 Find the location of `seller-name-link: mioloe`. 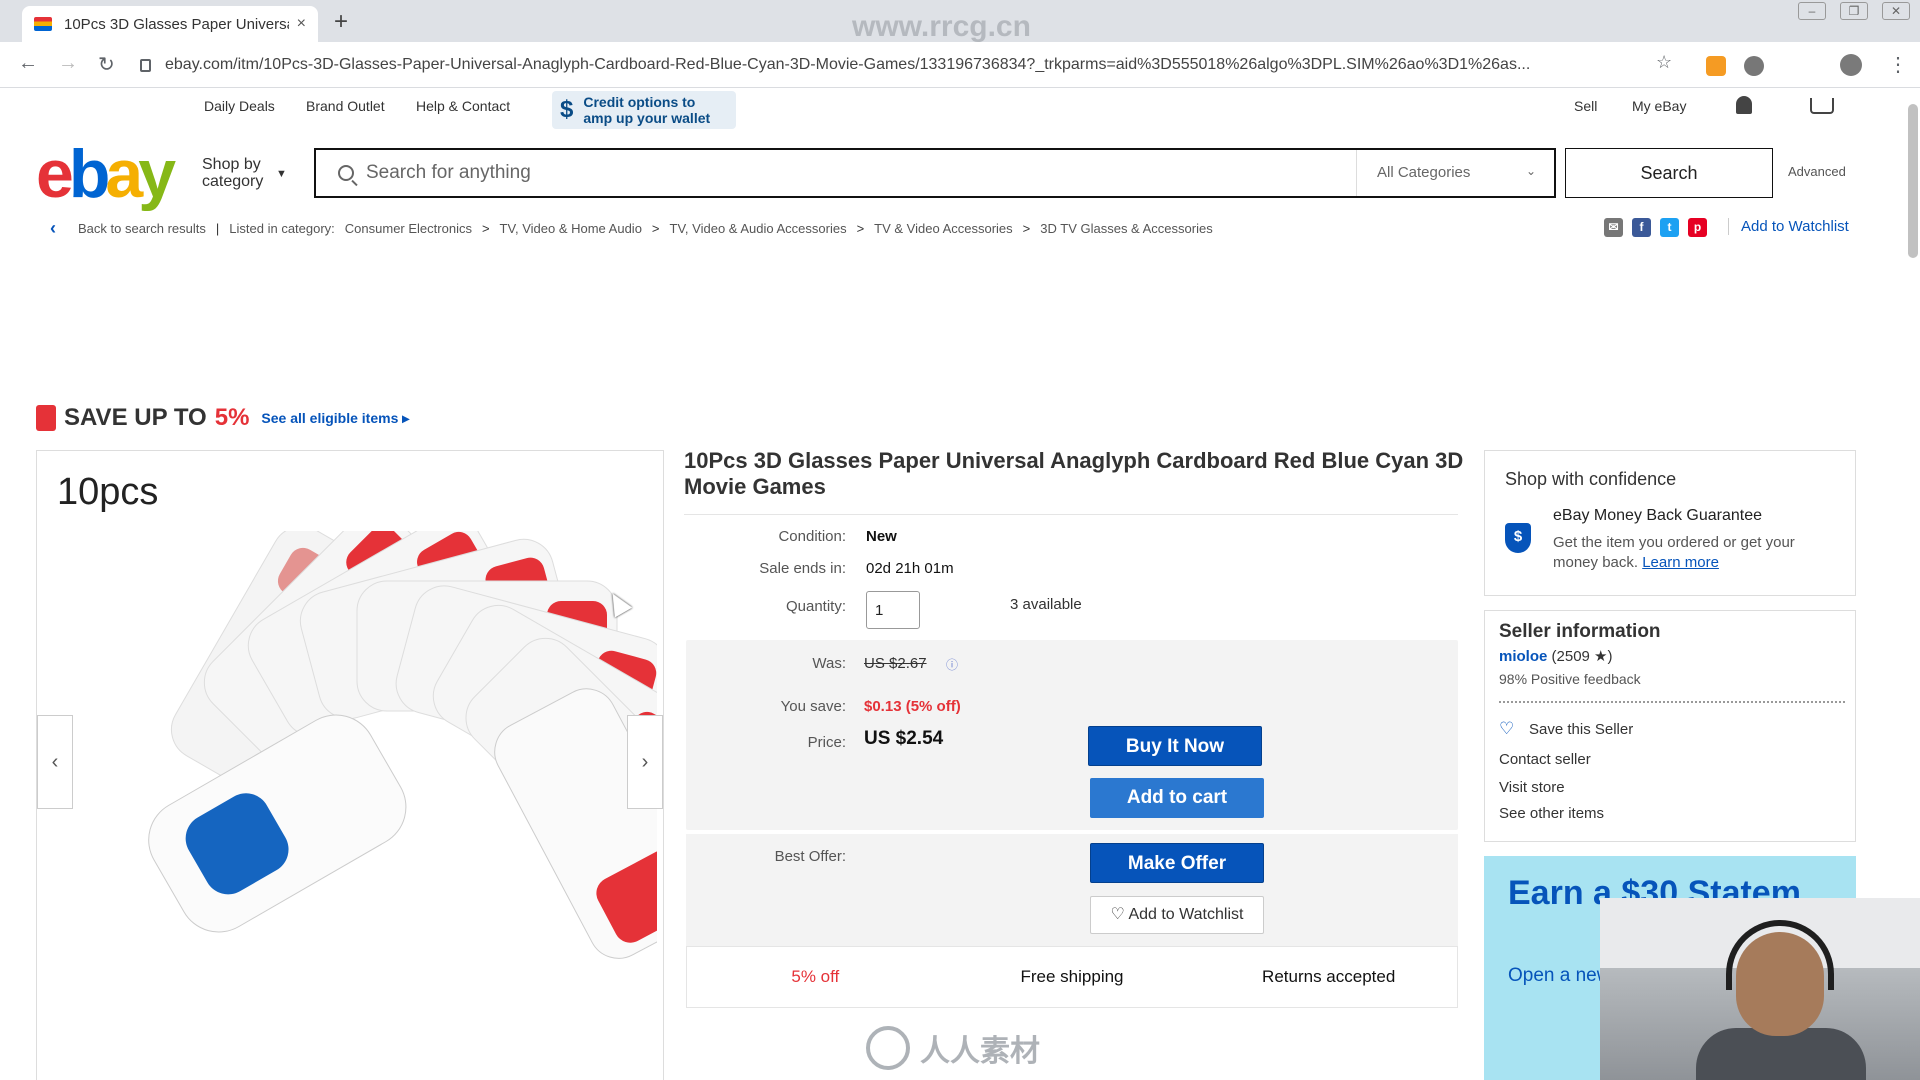

seller-name-link: mioloe is located at coordinates (1523, 656).